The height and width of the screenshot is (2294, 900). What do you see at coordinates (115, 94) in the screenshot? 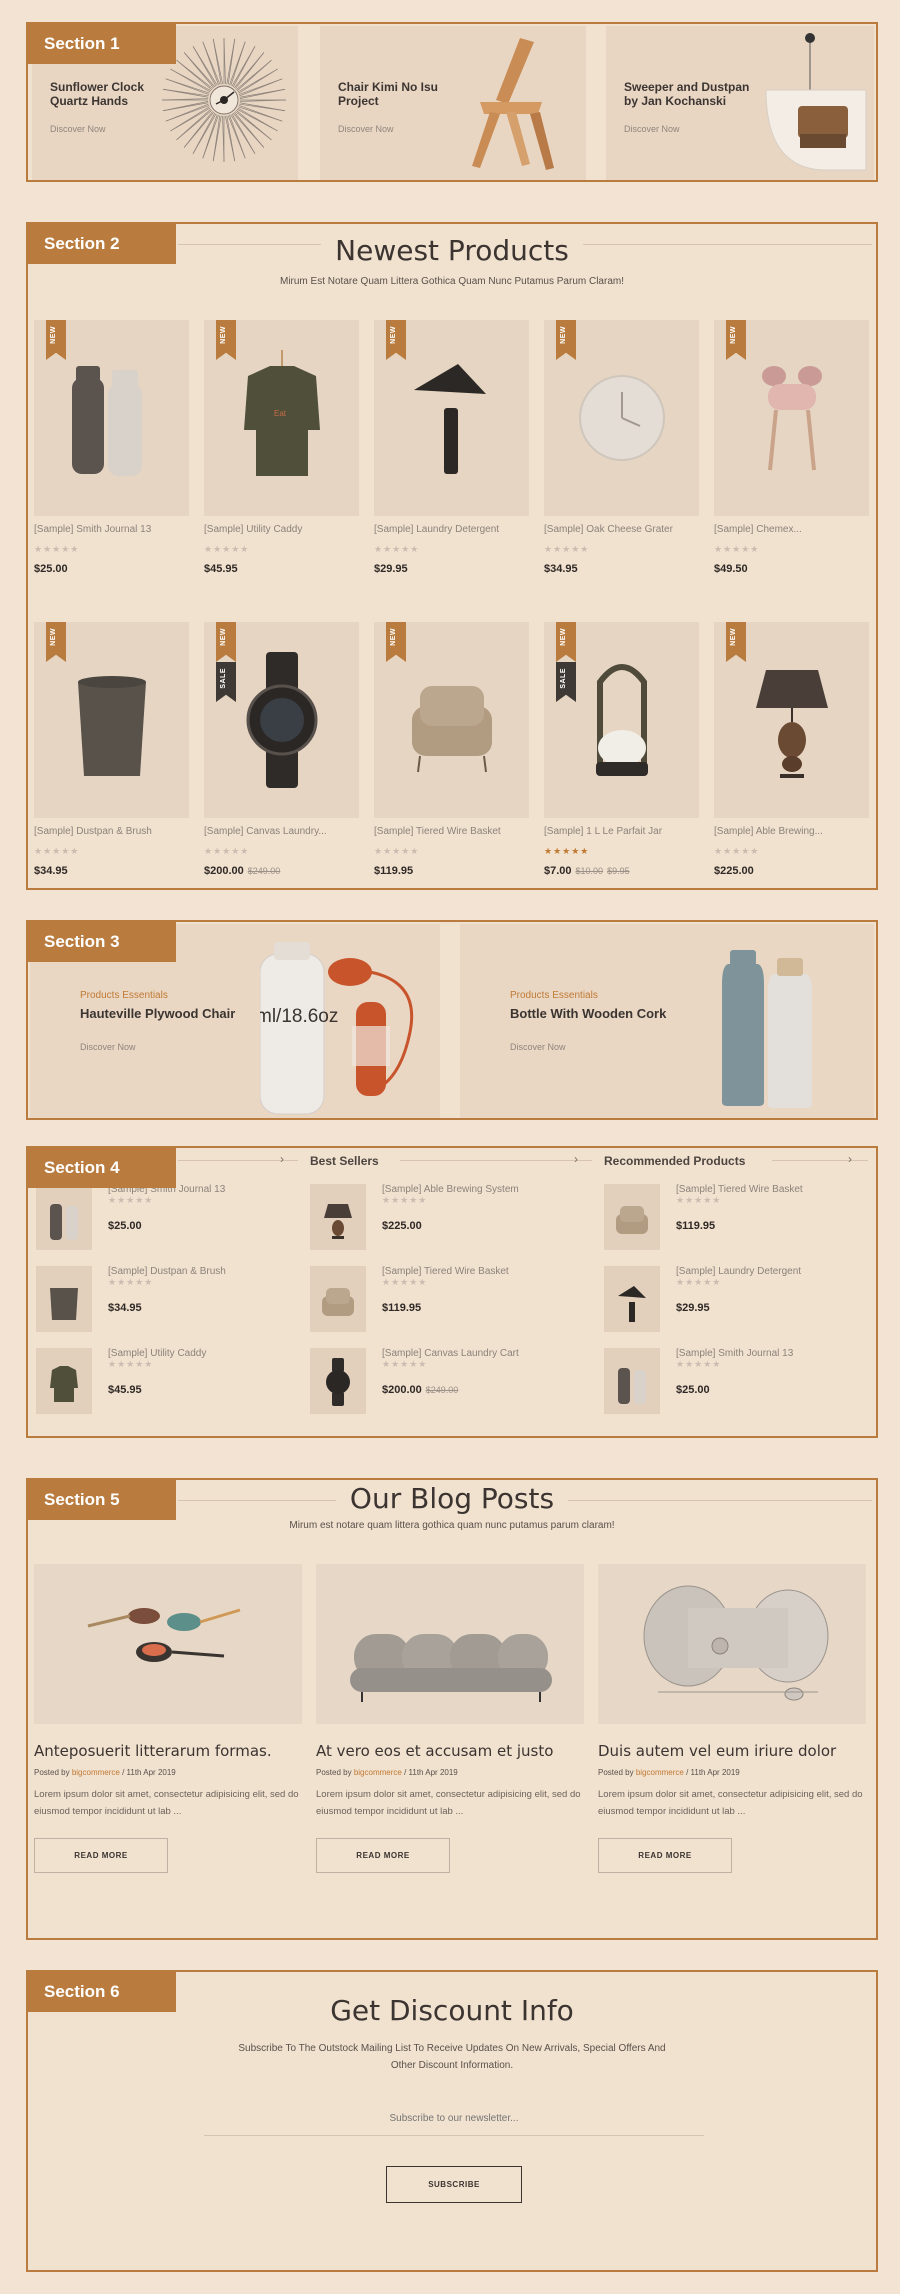
I see `banner-title: Sunflower Clock Quartz Hands` at bounding box center [115, 94].